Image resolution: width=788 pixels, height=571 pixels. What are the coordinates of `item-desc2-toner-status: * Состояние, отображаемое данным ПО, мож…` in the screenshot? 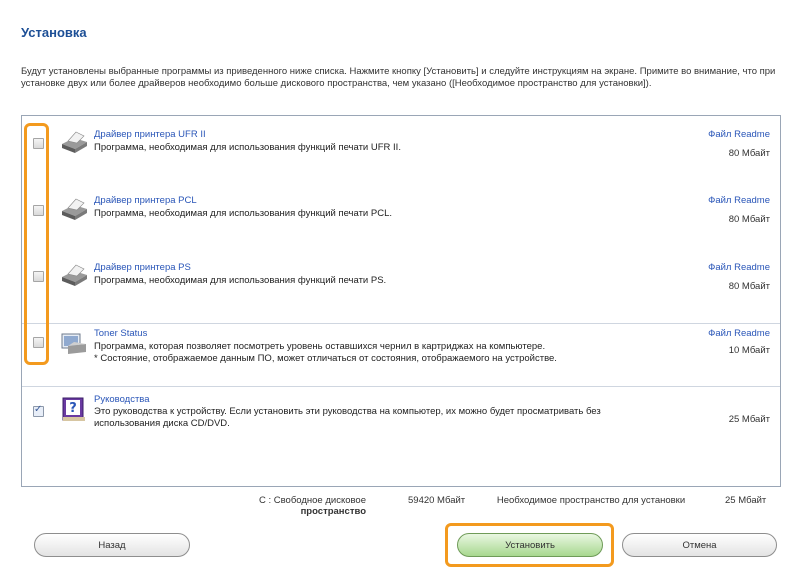 It's located at (325, 358).